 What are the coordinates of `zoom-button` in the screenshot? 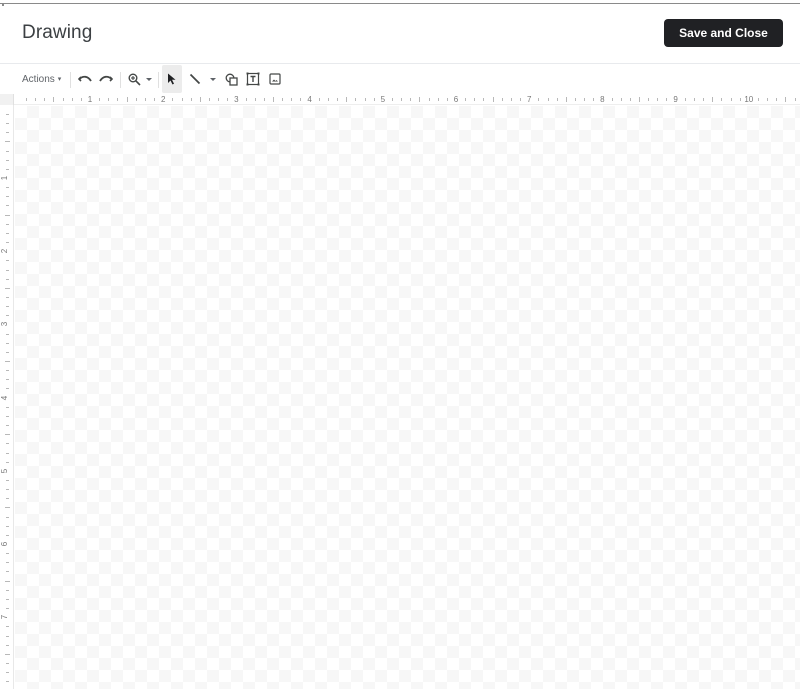 It's located at (140, 79).